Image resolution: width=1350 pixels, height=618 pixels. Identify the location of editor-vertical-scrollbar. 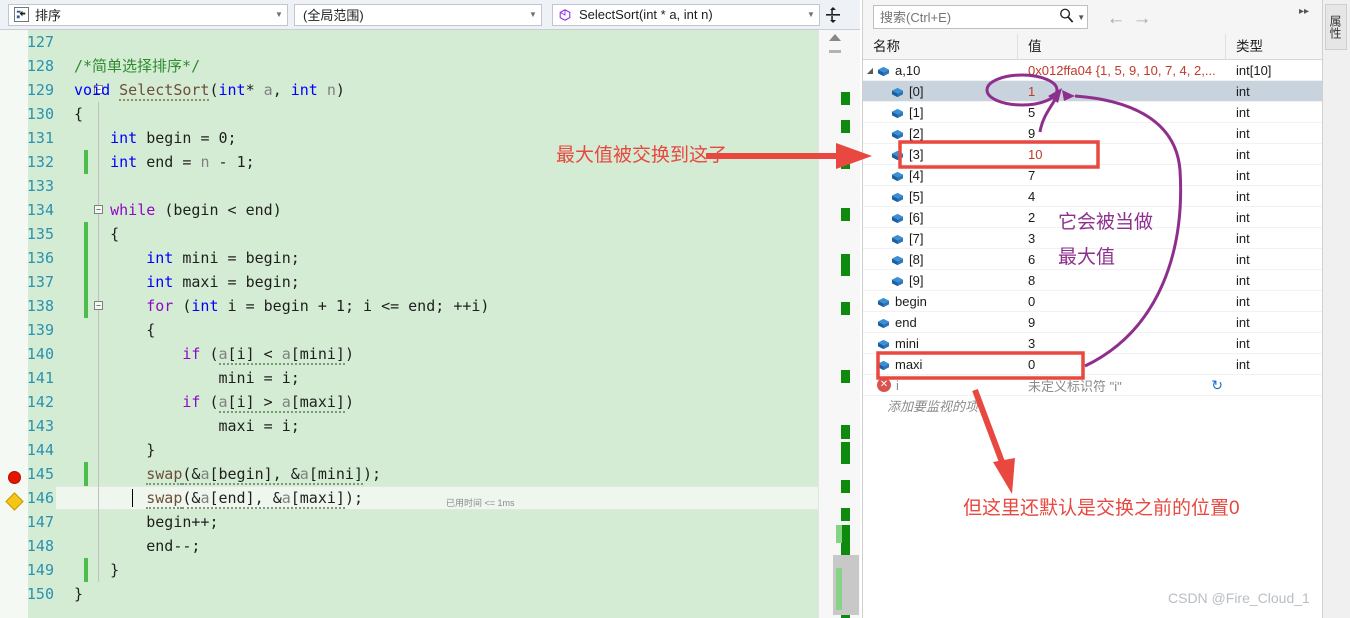
(839, 324).